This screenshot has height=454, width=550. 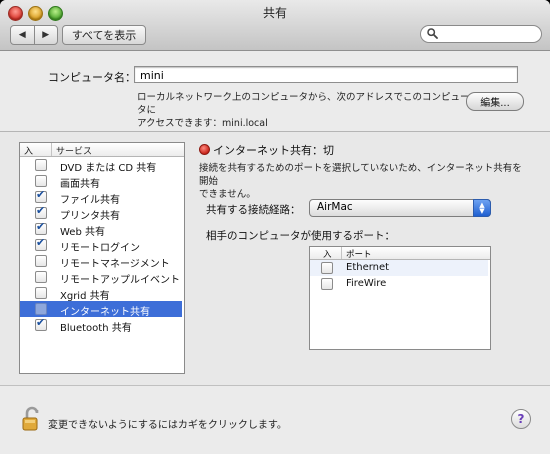 What do you see at coordinates (300, 236) in the screenshot?
I see `ports-label: 相手のコンピュータが使用するポート：` at bounding box center [300, 236].